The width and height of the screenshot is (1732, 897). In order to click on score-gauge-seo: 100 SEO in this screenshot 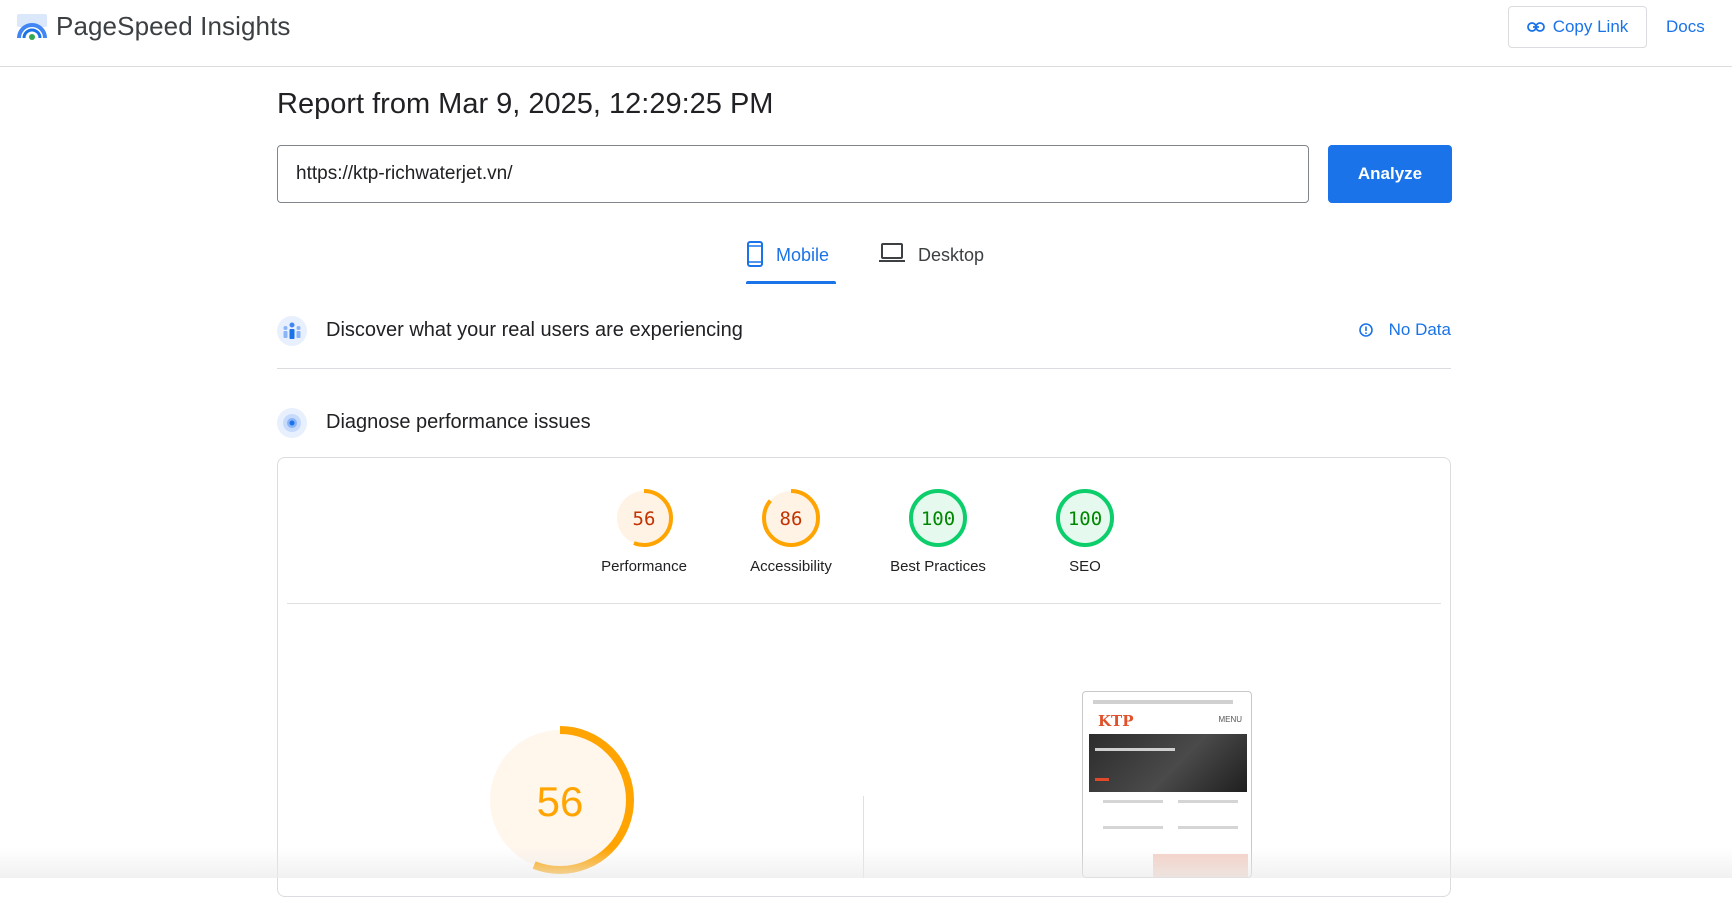, I will do `click(1085, 530)`.